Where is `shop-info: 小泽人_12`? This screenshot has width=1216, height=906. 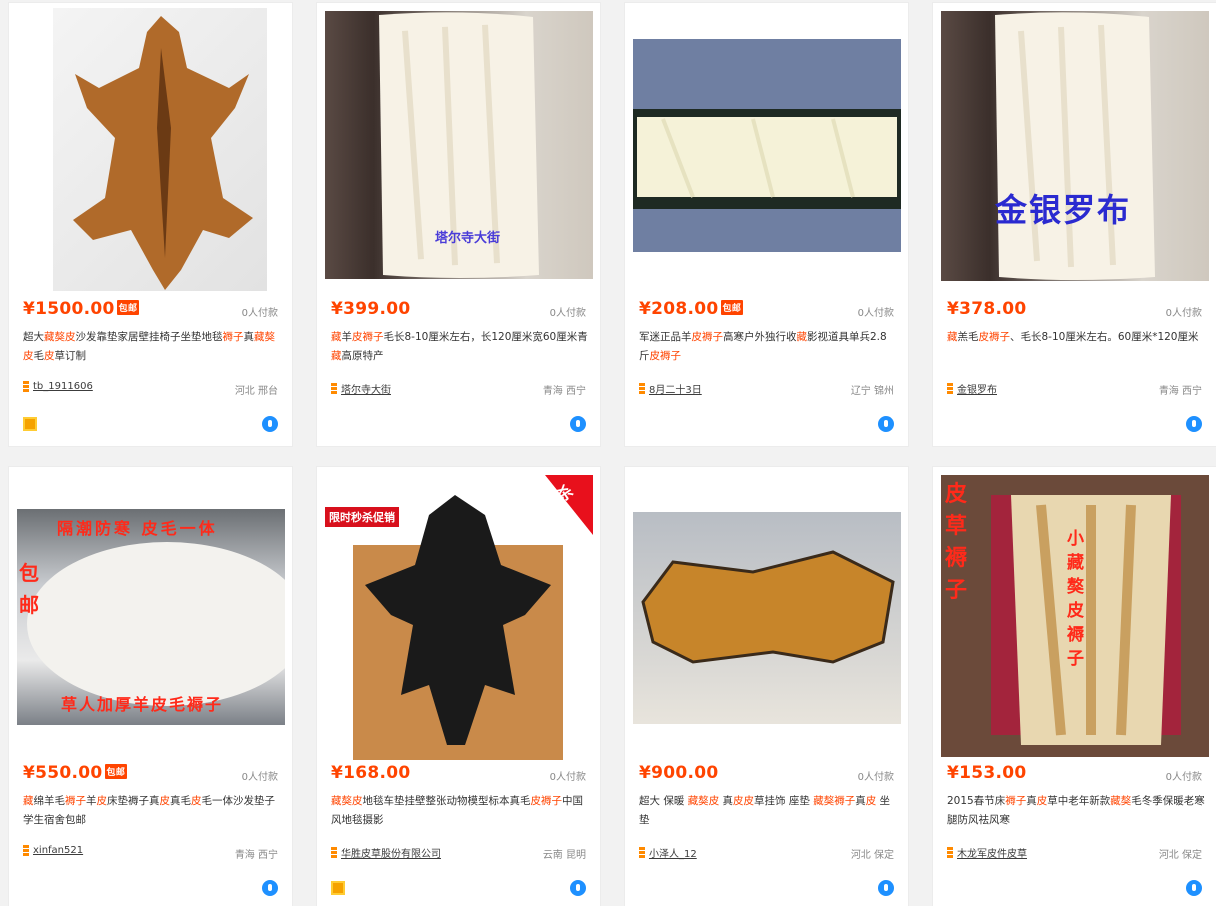
shop-info: 小泽人_12 is located at coordinates (668, 852).